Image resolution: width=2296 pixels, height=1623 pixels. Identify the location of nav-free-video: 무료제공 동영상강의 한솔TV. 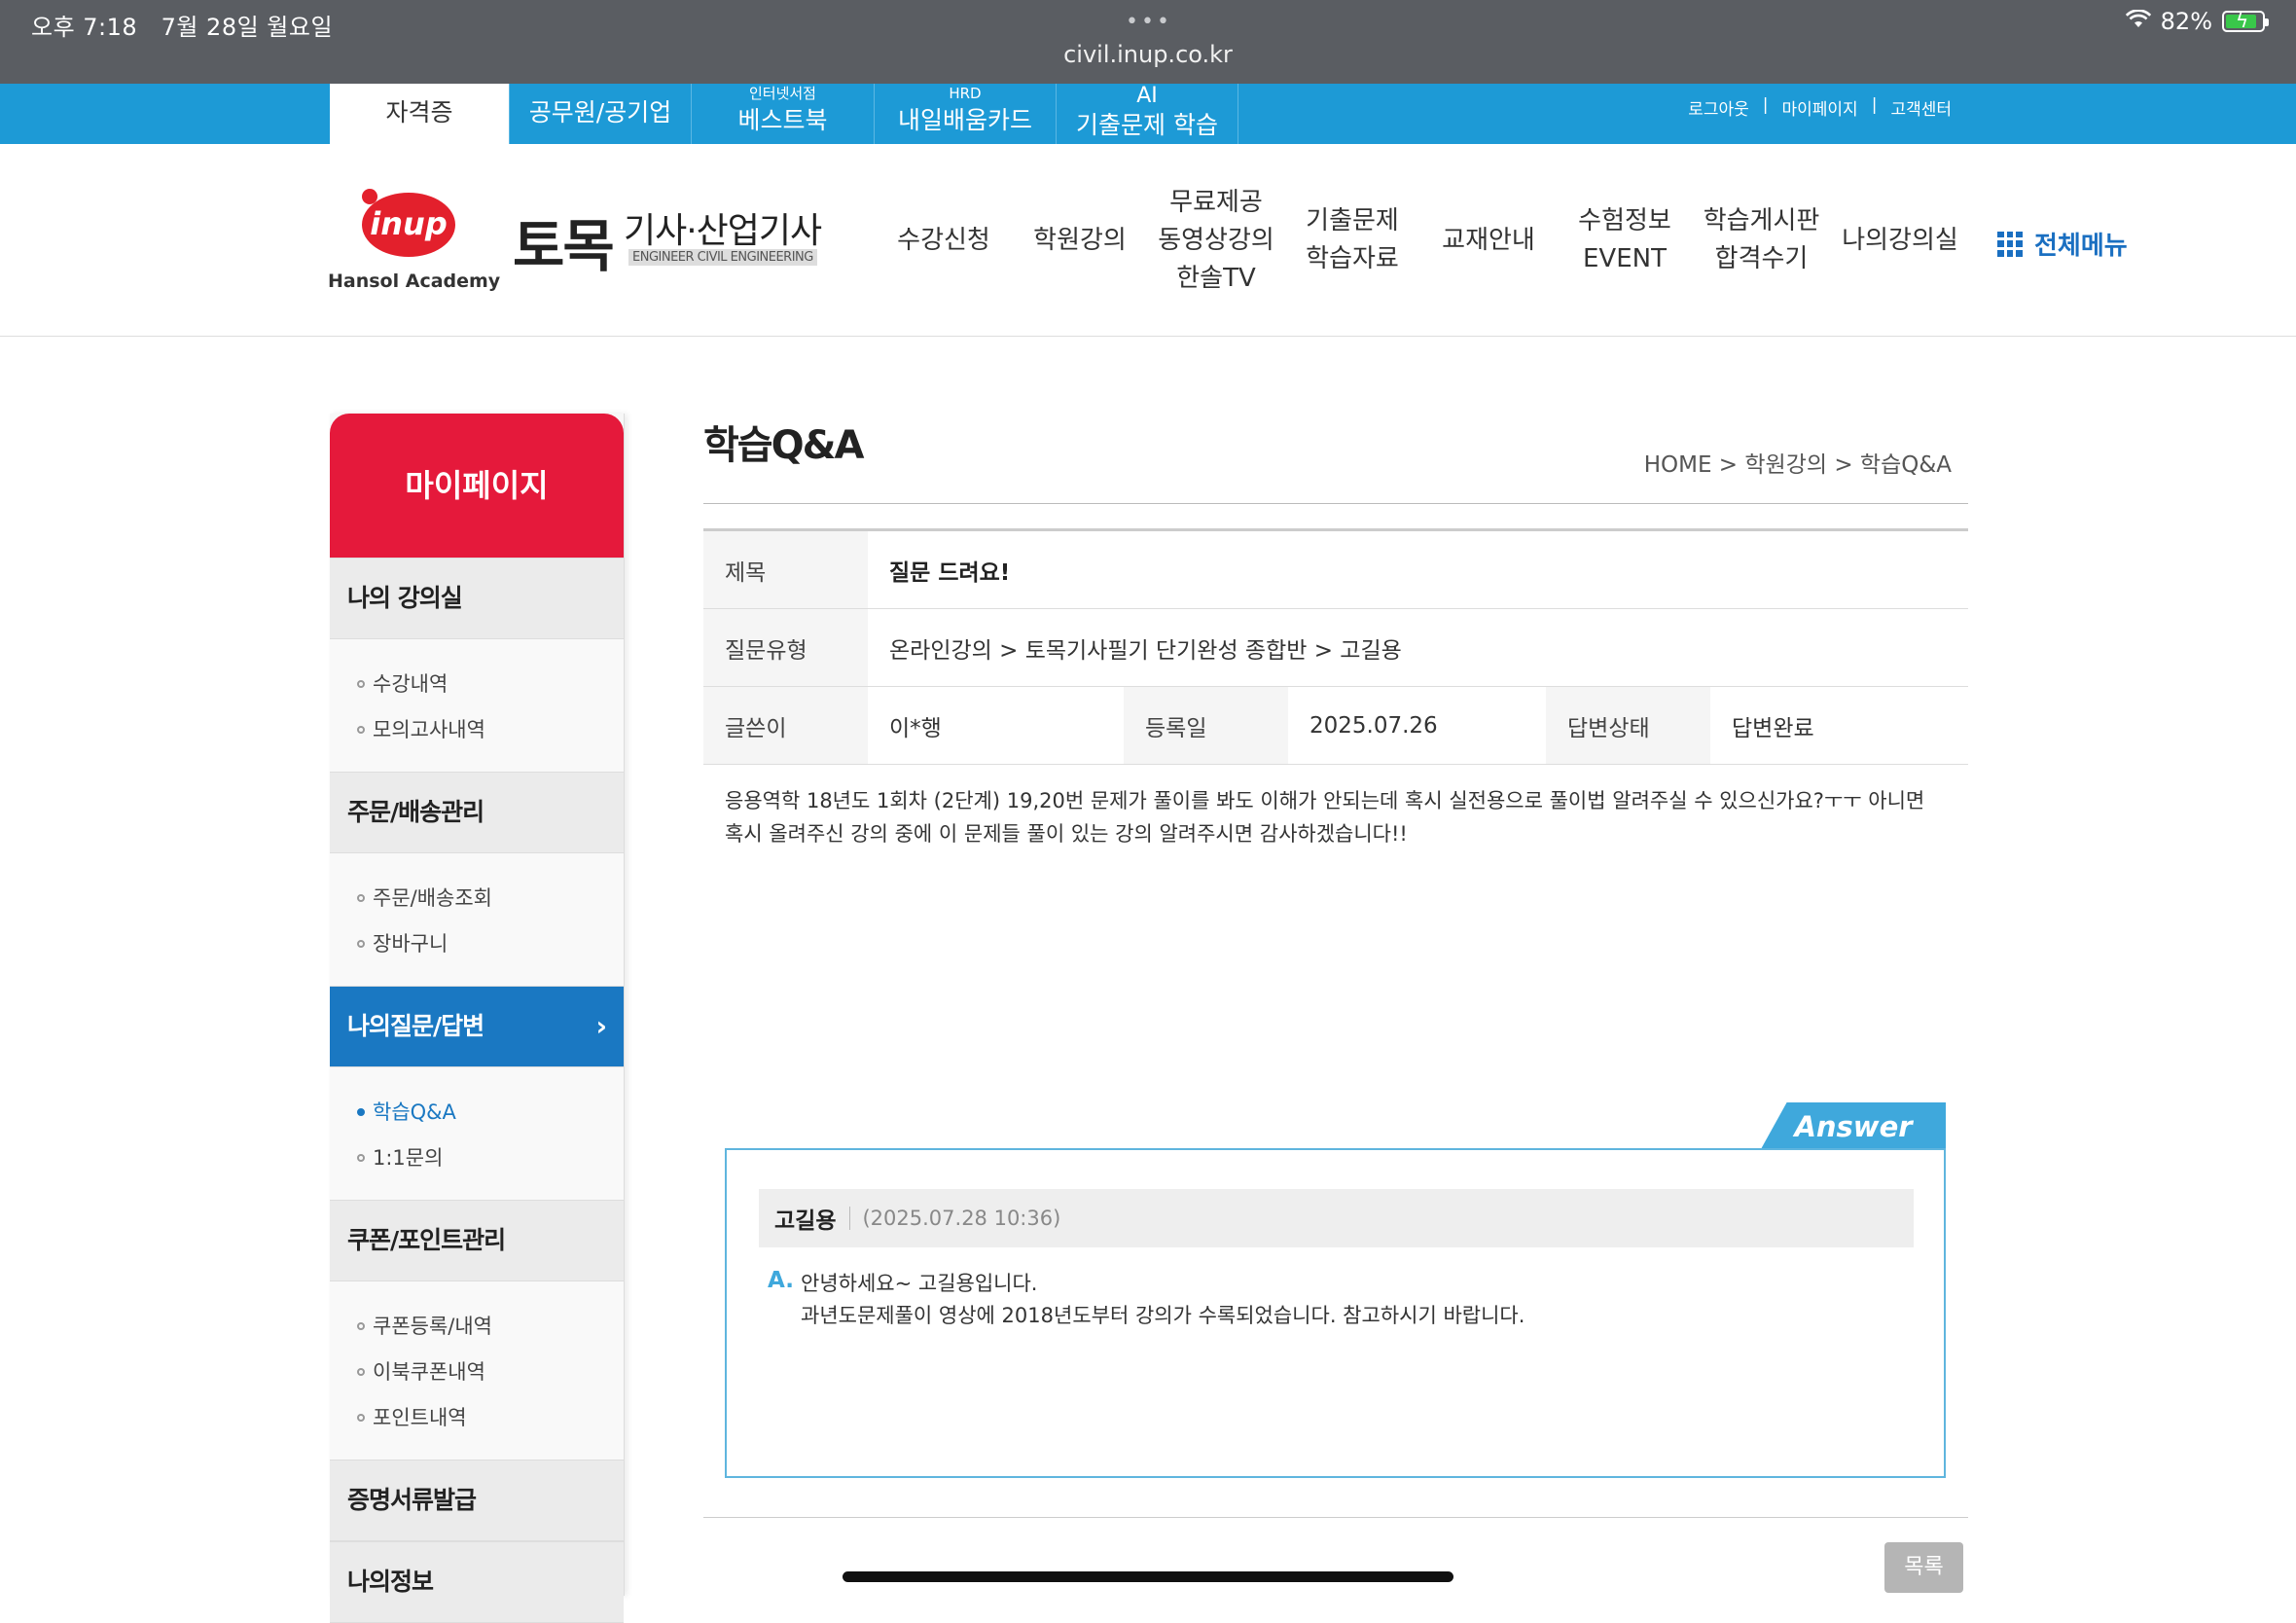
(1216, 240).